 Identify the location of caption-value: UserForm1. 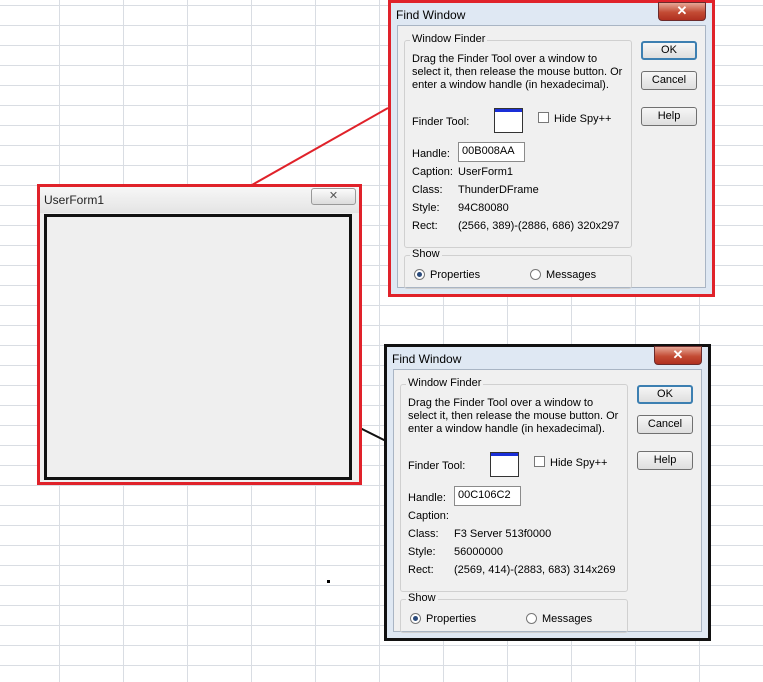
(486, 172).